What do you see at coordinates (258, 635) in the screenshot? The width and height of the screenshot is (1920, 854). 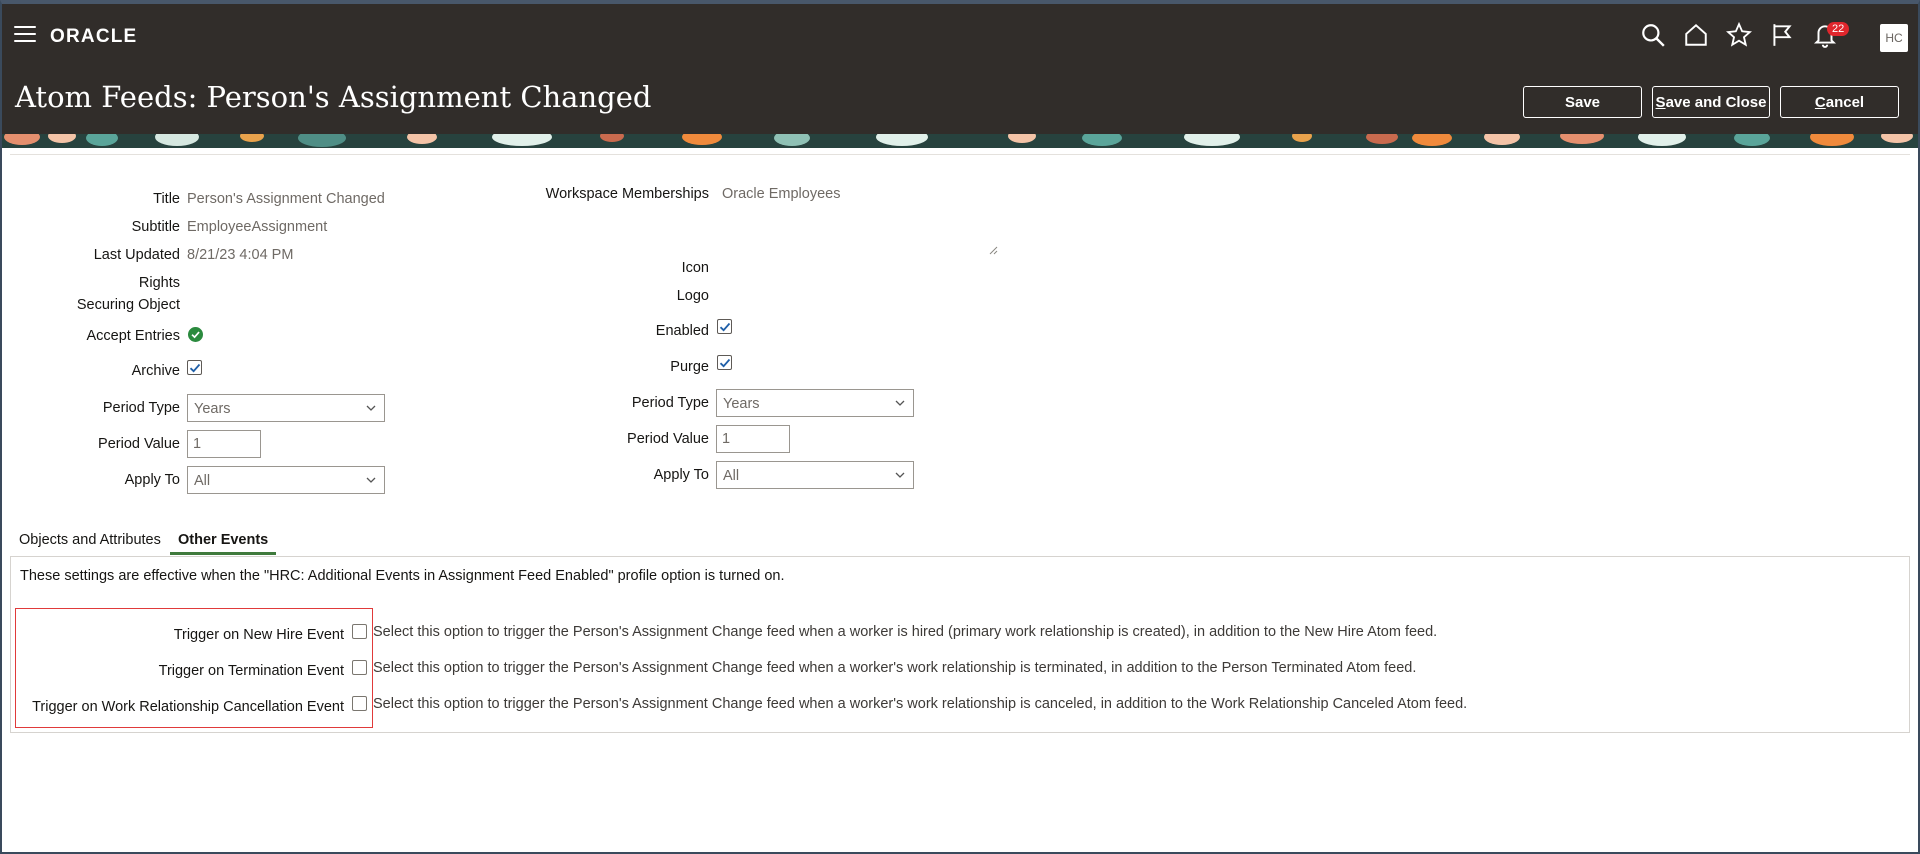 I see `trigger-new-hire-label: Trigger on New Hire Event` at bounding box center [258, 635].